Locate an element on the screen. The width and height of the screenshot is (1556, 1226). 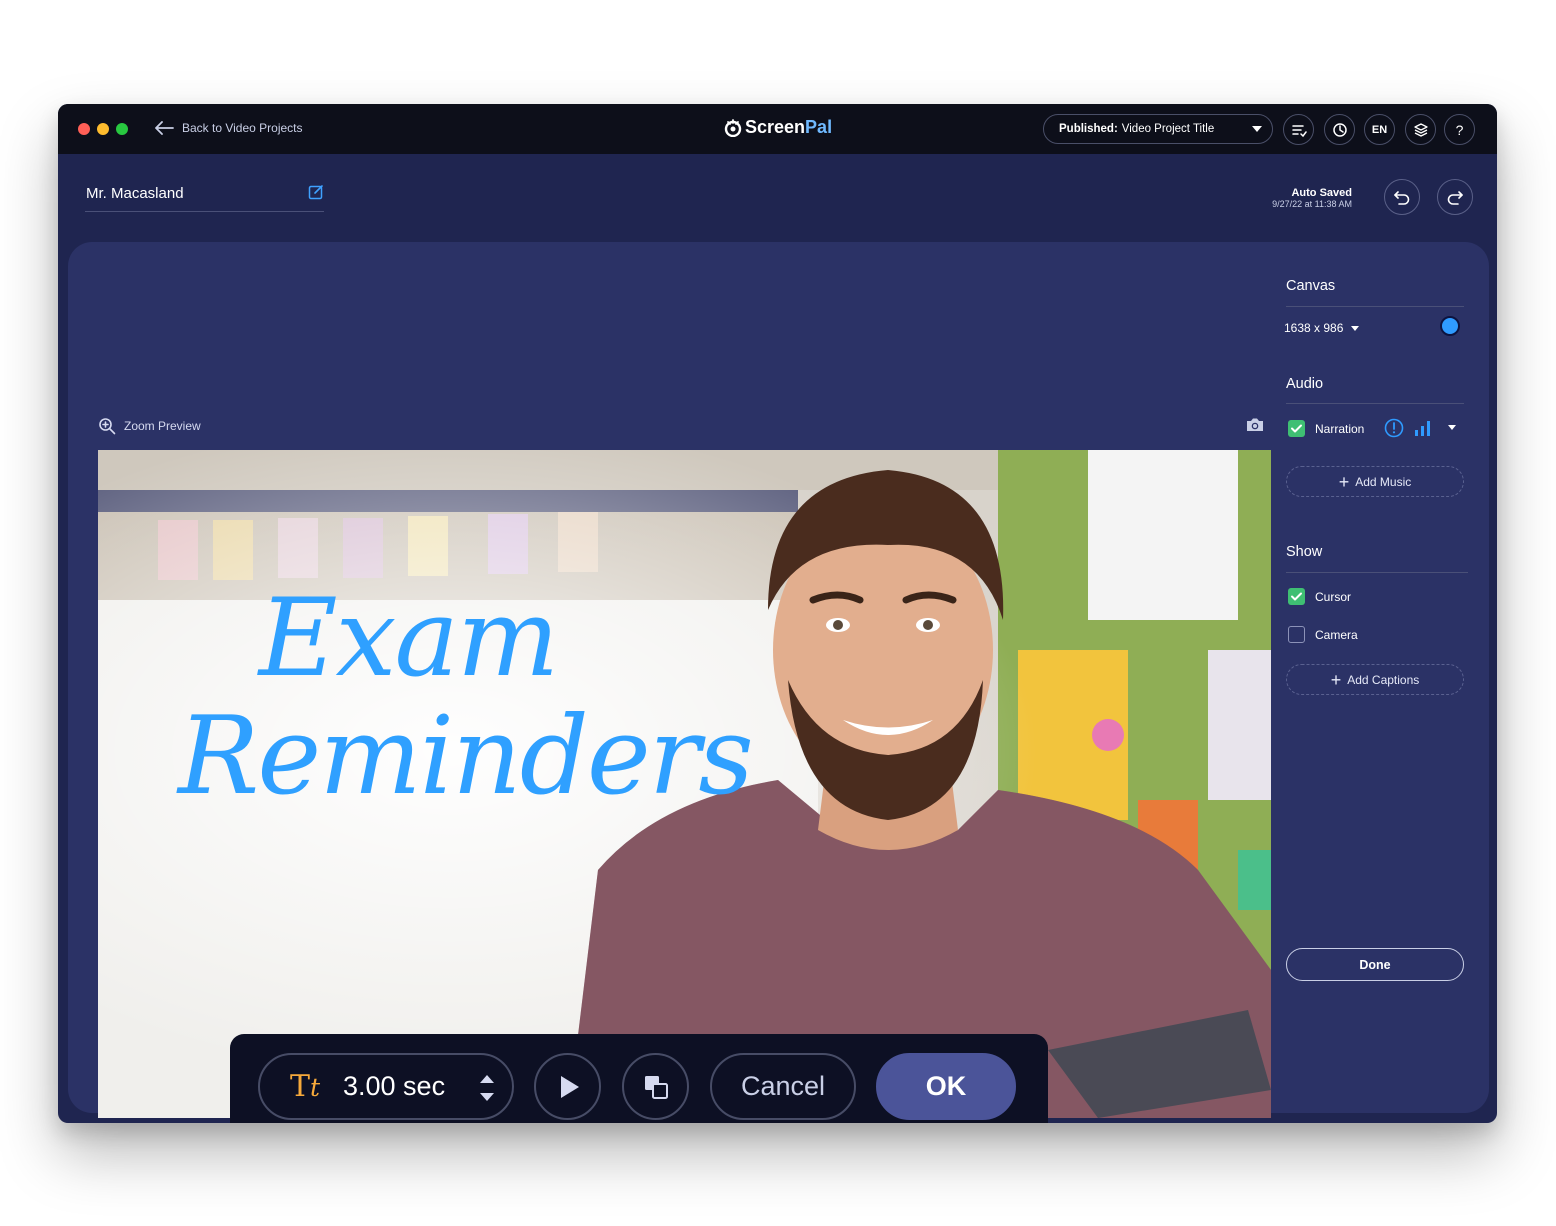
back-to-projects-link: Back to Video Projects is located at coordinates (228, 128).